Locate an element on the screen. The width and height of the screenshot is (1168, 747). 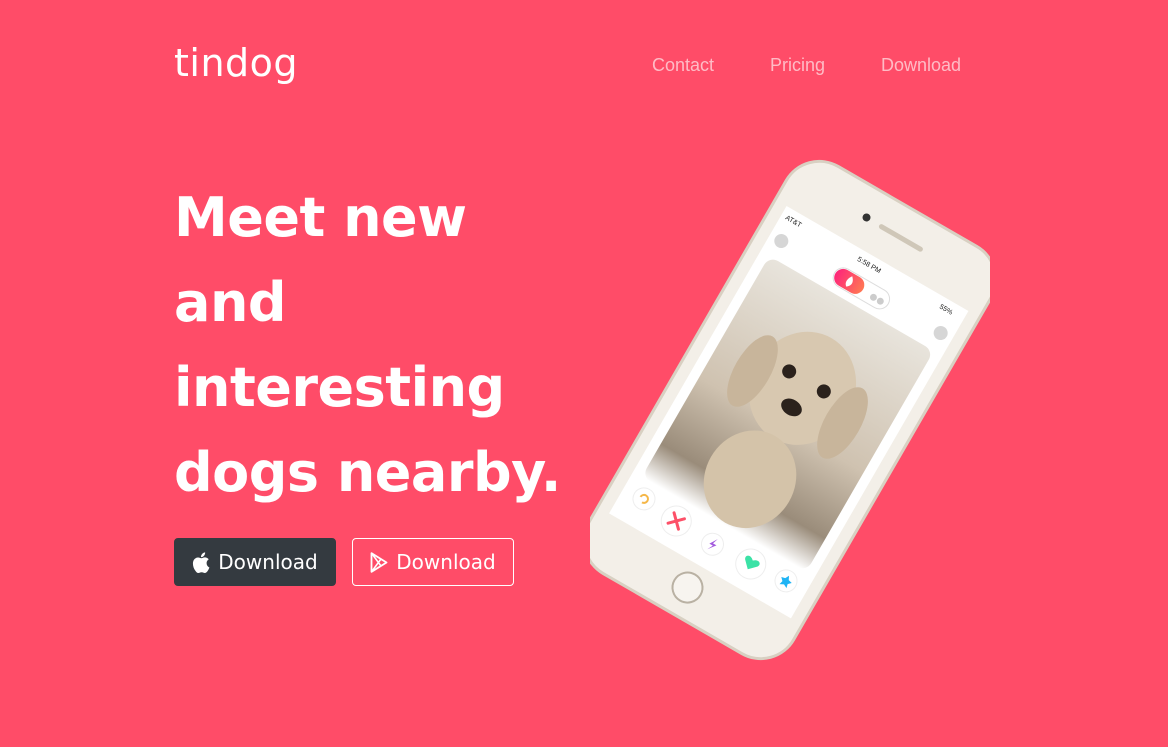
google-play-download-label: Download is located at coordinates (446, 562).